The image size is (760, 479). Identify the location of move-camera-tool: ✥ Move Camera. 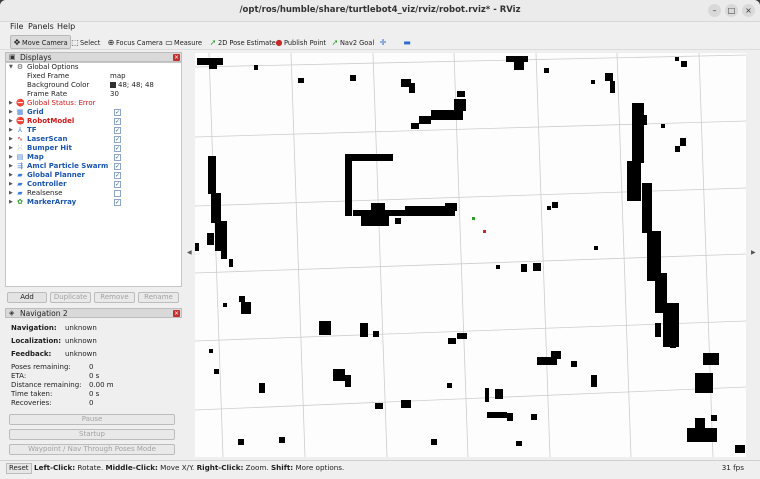
(40, 42).